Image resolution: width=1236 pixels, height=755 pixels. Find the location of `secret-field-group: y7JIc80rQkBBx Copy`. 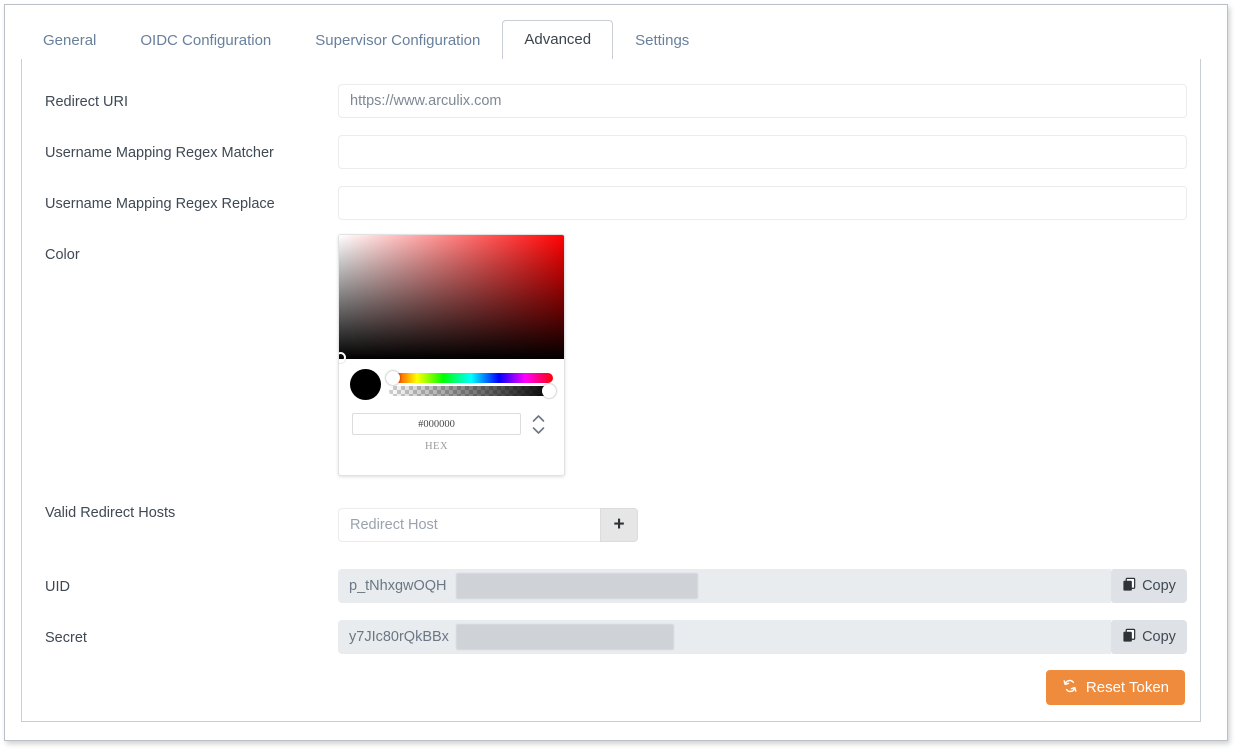

secret-field-group: y7JIc80rQkBBx Copy is located at coordinates (762, 637).